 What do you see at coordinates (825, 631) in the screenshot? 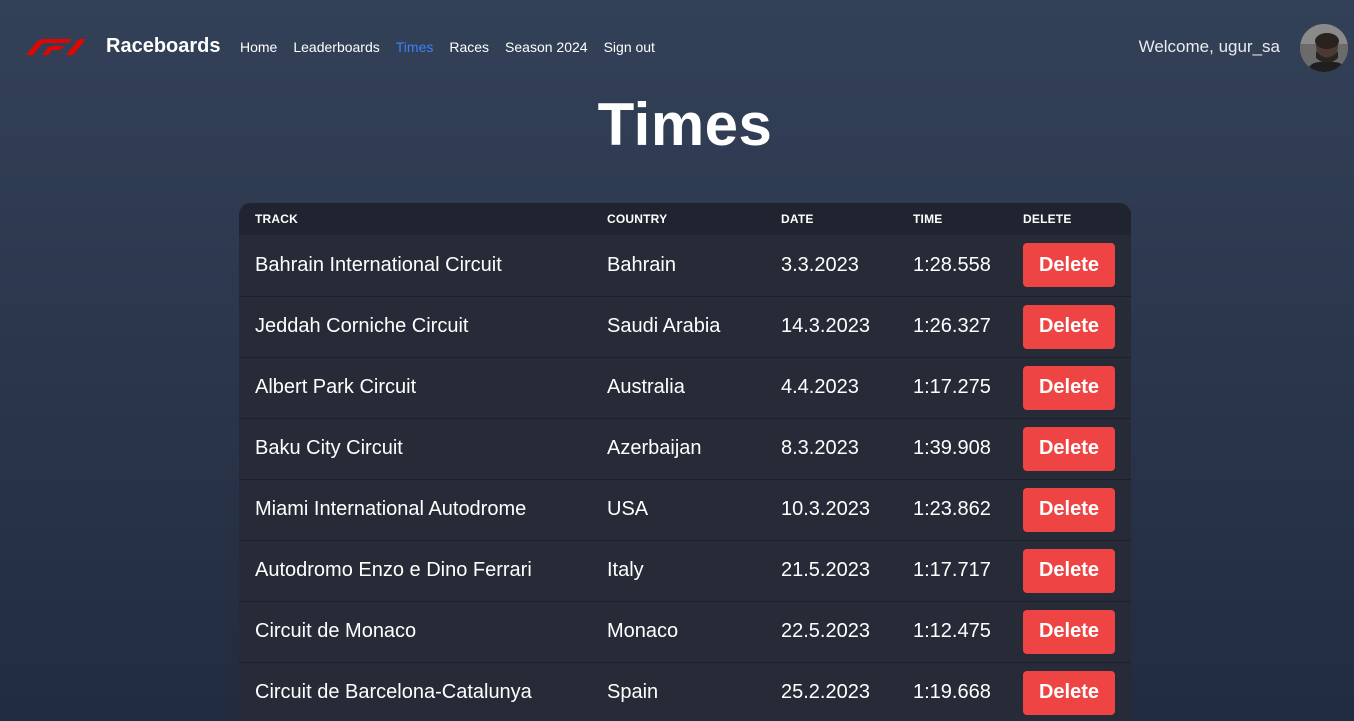
I see `cell-date: 22.5.2023` at bounding box center [825, 631].